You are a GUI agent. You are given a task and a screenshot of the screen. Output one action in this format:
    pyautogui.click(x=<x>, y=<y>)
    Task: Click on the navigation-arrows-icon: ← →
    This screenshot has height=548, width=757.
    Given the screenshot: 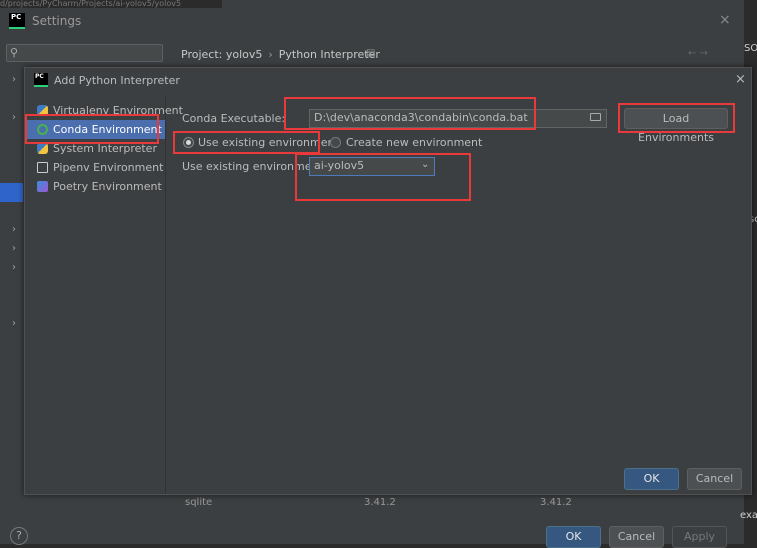 What is the action you would take?
    pyautogui.click(x=698, y=53)
    